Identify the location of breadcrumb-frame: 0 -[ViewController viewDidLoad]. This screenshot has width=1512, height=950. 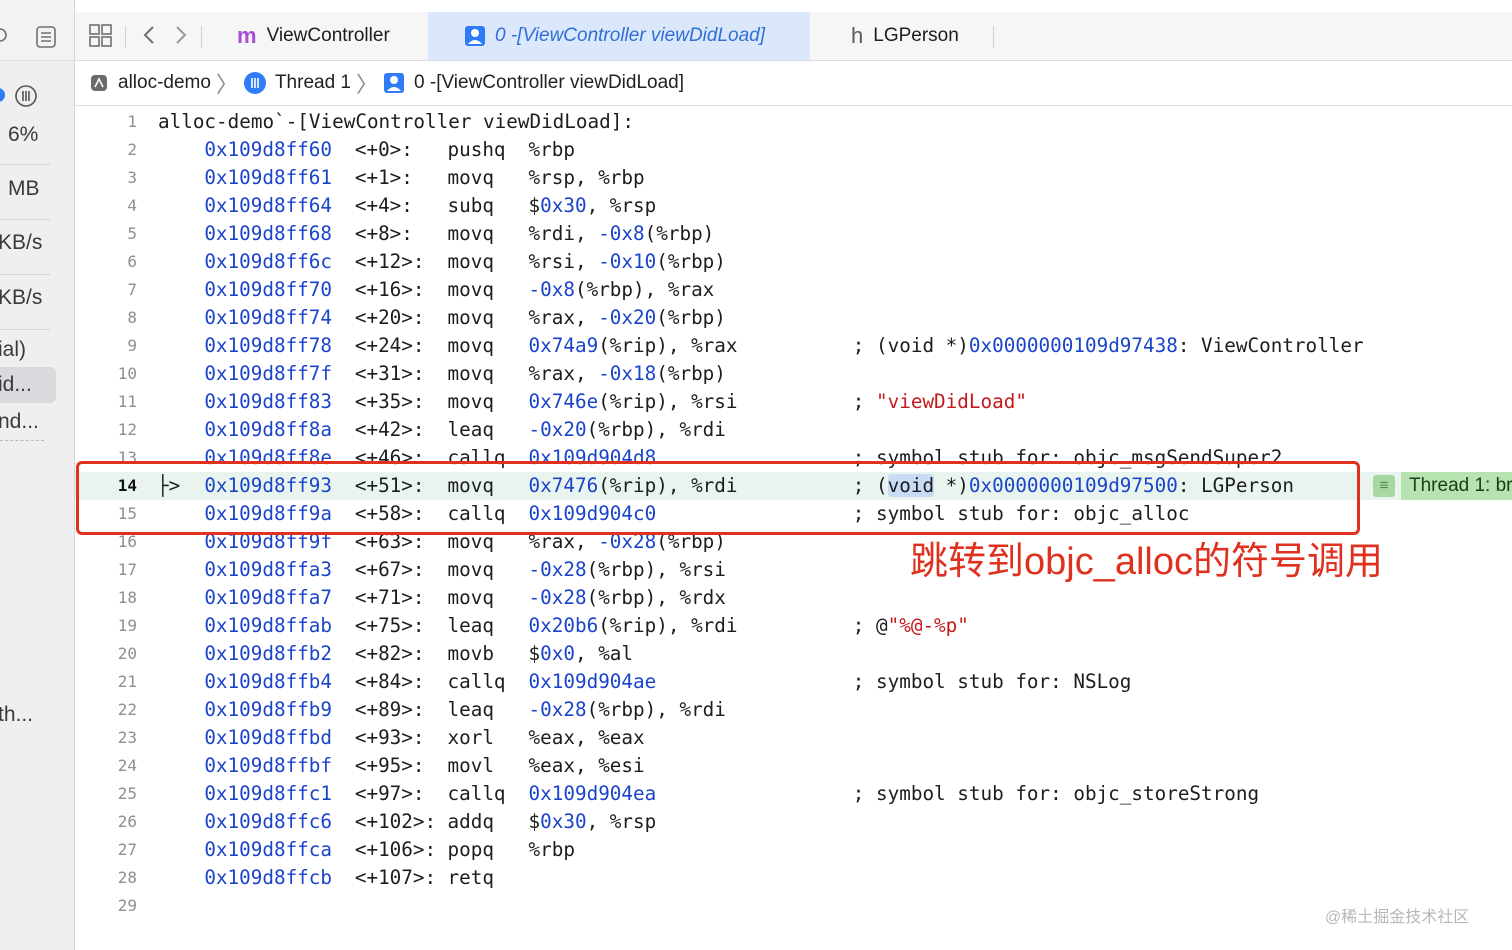
(533, 83).